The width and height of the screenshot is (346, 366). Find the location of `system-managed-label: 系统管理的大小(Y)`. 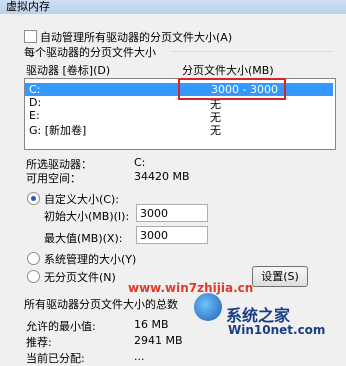

system-managed-label: 系统管理的大小(Y) is located at coordinates (90, 259).